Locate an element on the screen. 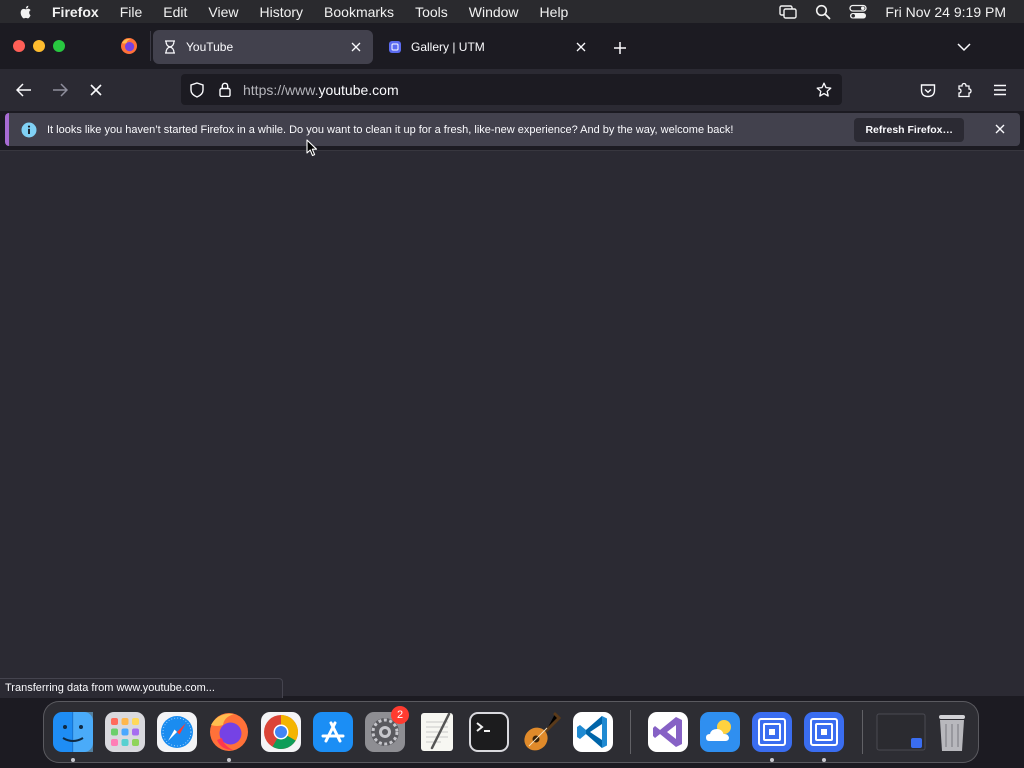  stop-loading-button is located at coordinates (96, 90).